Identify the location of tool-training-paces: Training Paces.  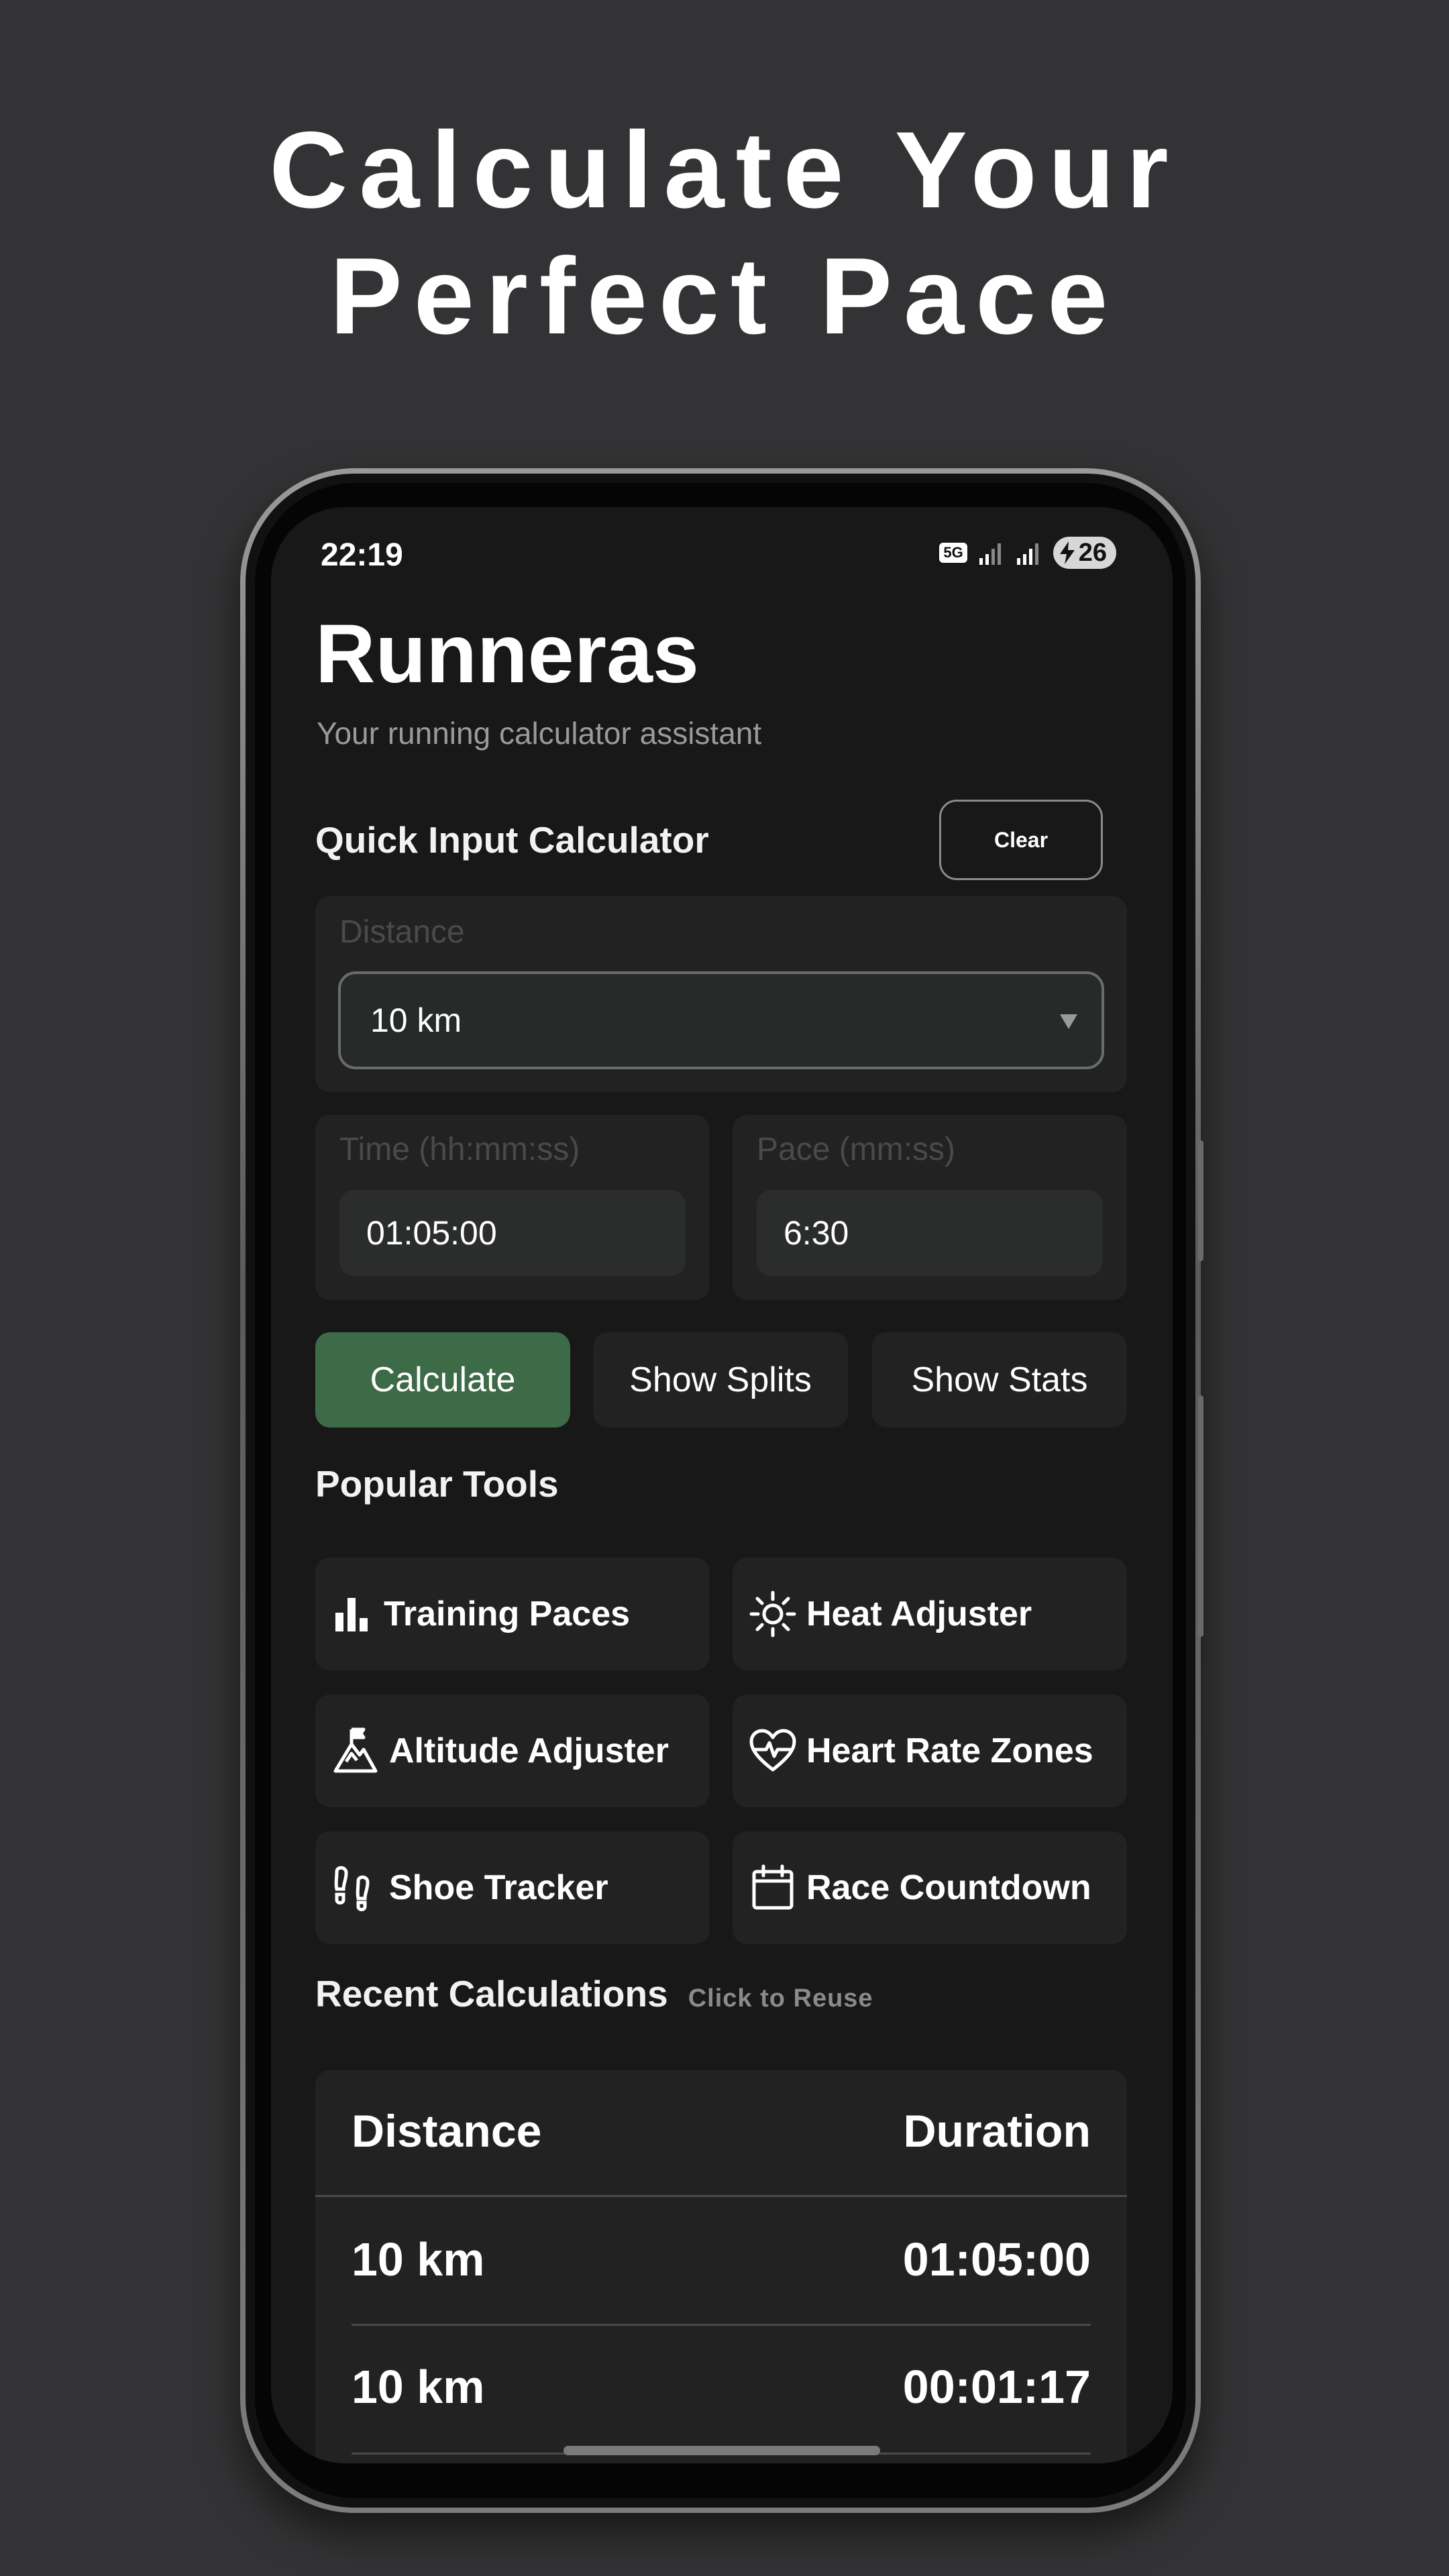
(512, 1614).